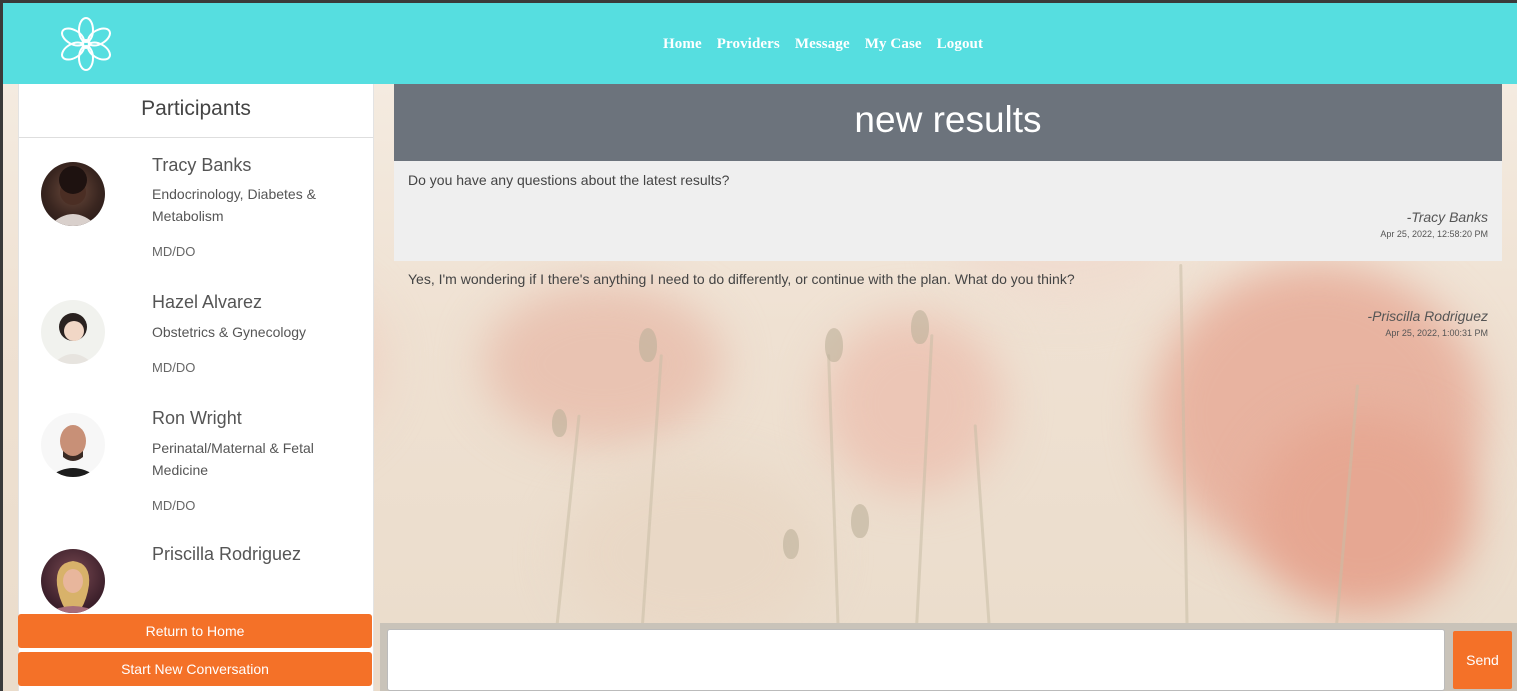  Describe the element at coordinates (1482, 660) in the screenshot. I see `send-button: Send` at that location.